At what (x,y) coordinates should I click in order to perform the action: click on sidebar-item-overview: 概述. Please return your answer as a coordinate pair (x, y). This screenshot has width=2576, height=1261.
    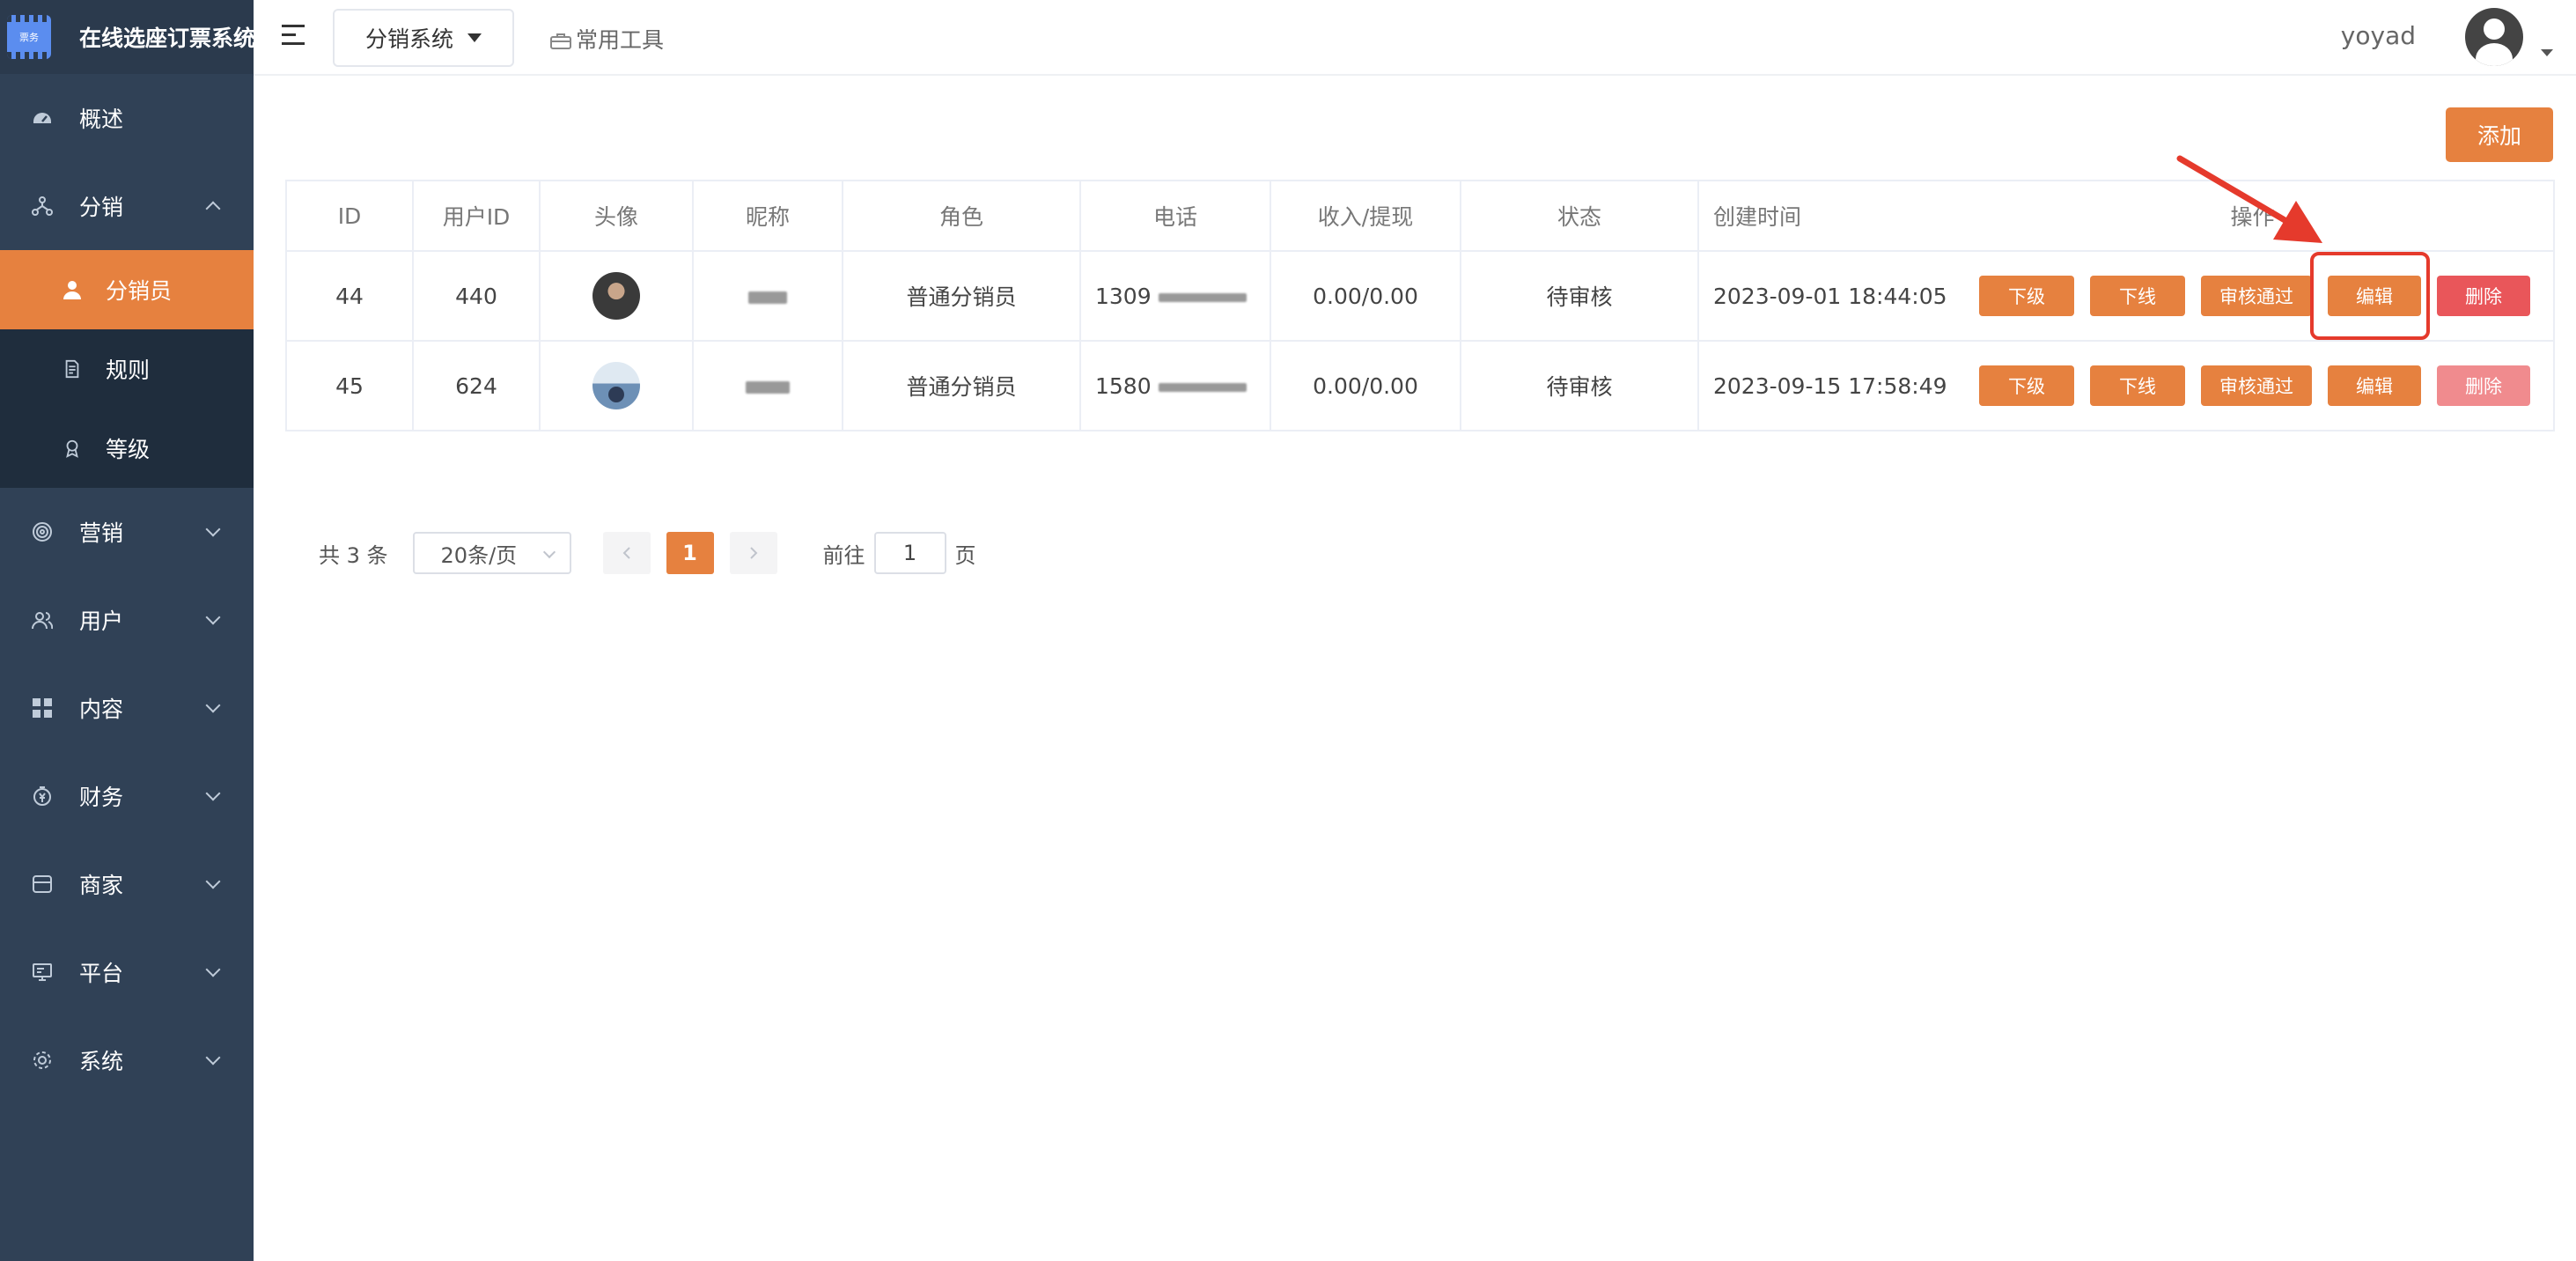
    Looking at the image, I should click on (127, 118).